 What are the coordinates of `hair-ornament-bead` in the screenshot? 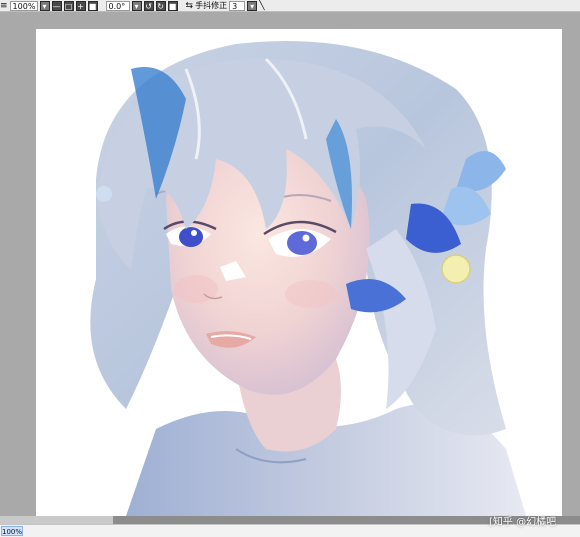 It's located at (456, 269).